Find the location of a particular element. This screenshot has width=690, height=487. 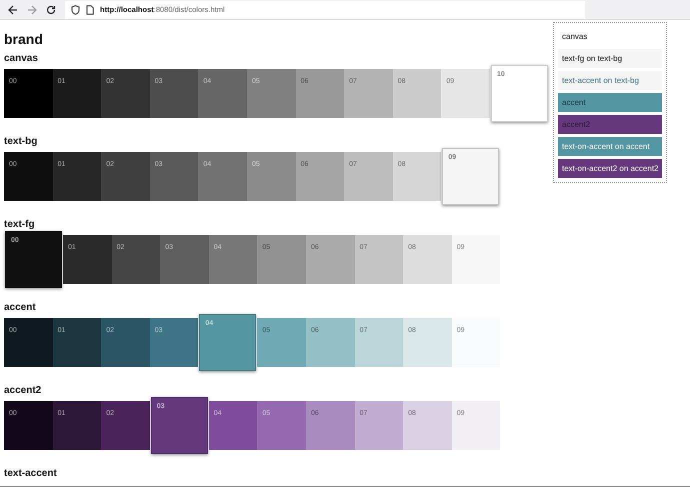

sample-label: accent is located at coordinates (610, 102).